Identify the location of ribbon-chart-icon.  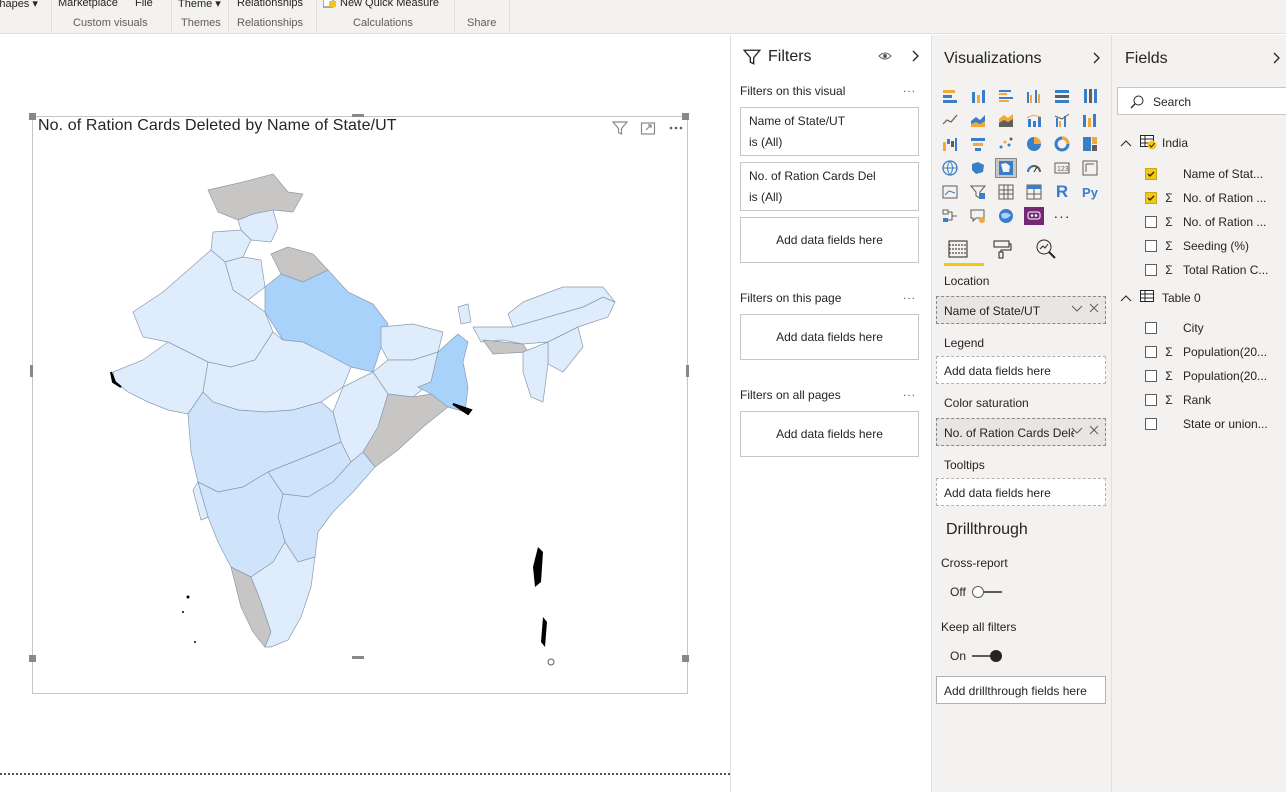
(1090, 120).